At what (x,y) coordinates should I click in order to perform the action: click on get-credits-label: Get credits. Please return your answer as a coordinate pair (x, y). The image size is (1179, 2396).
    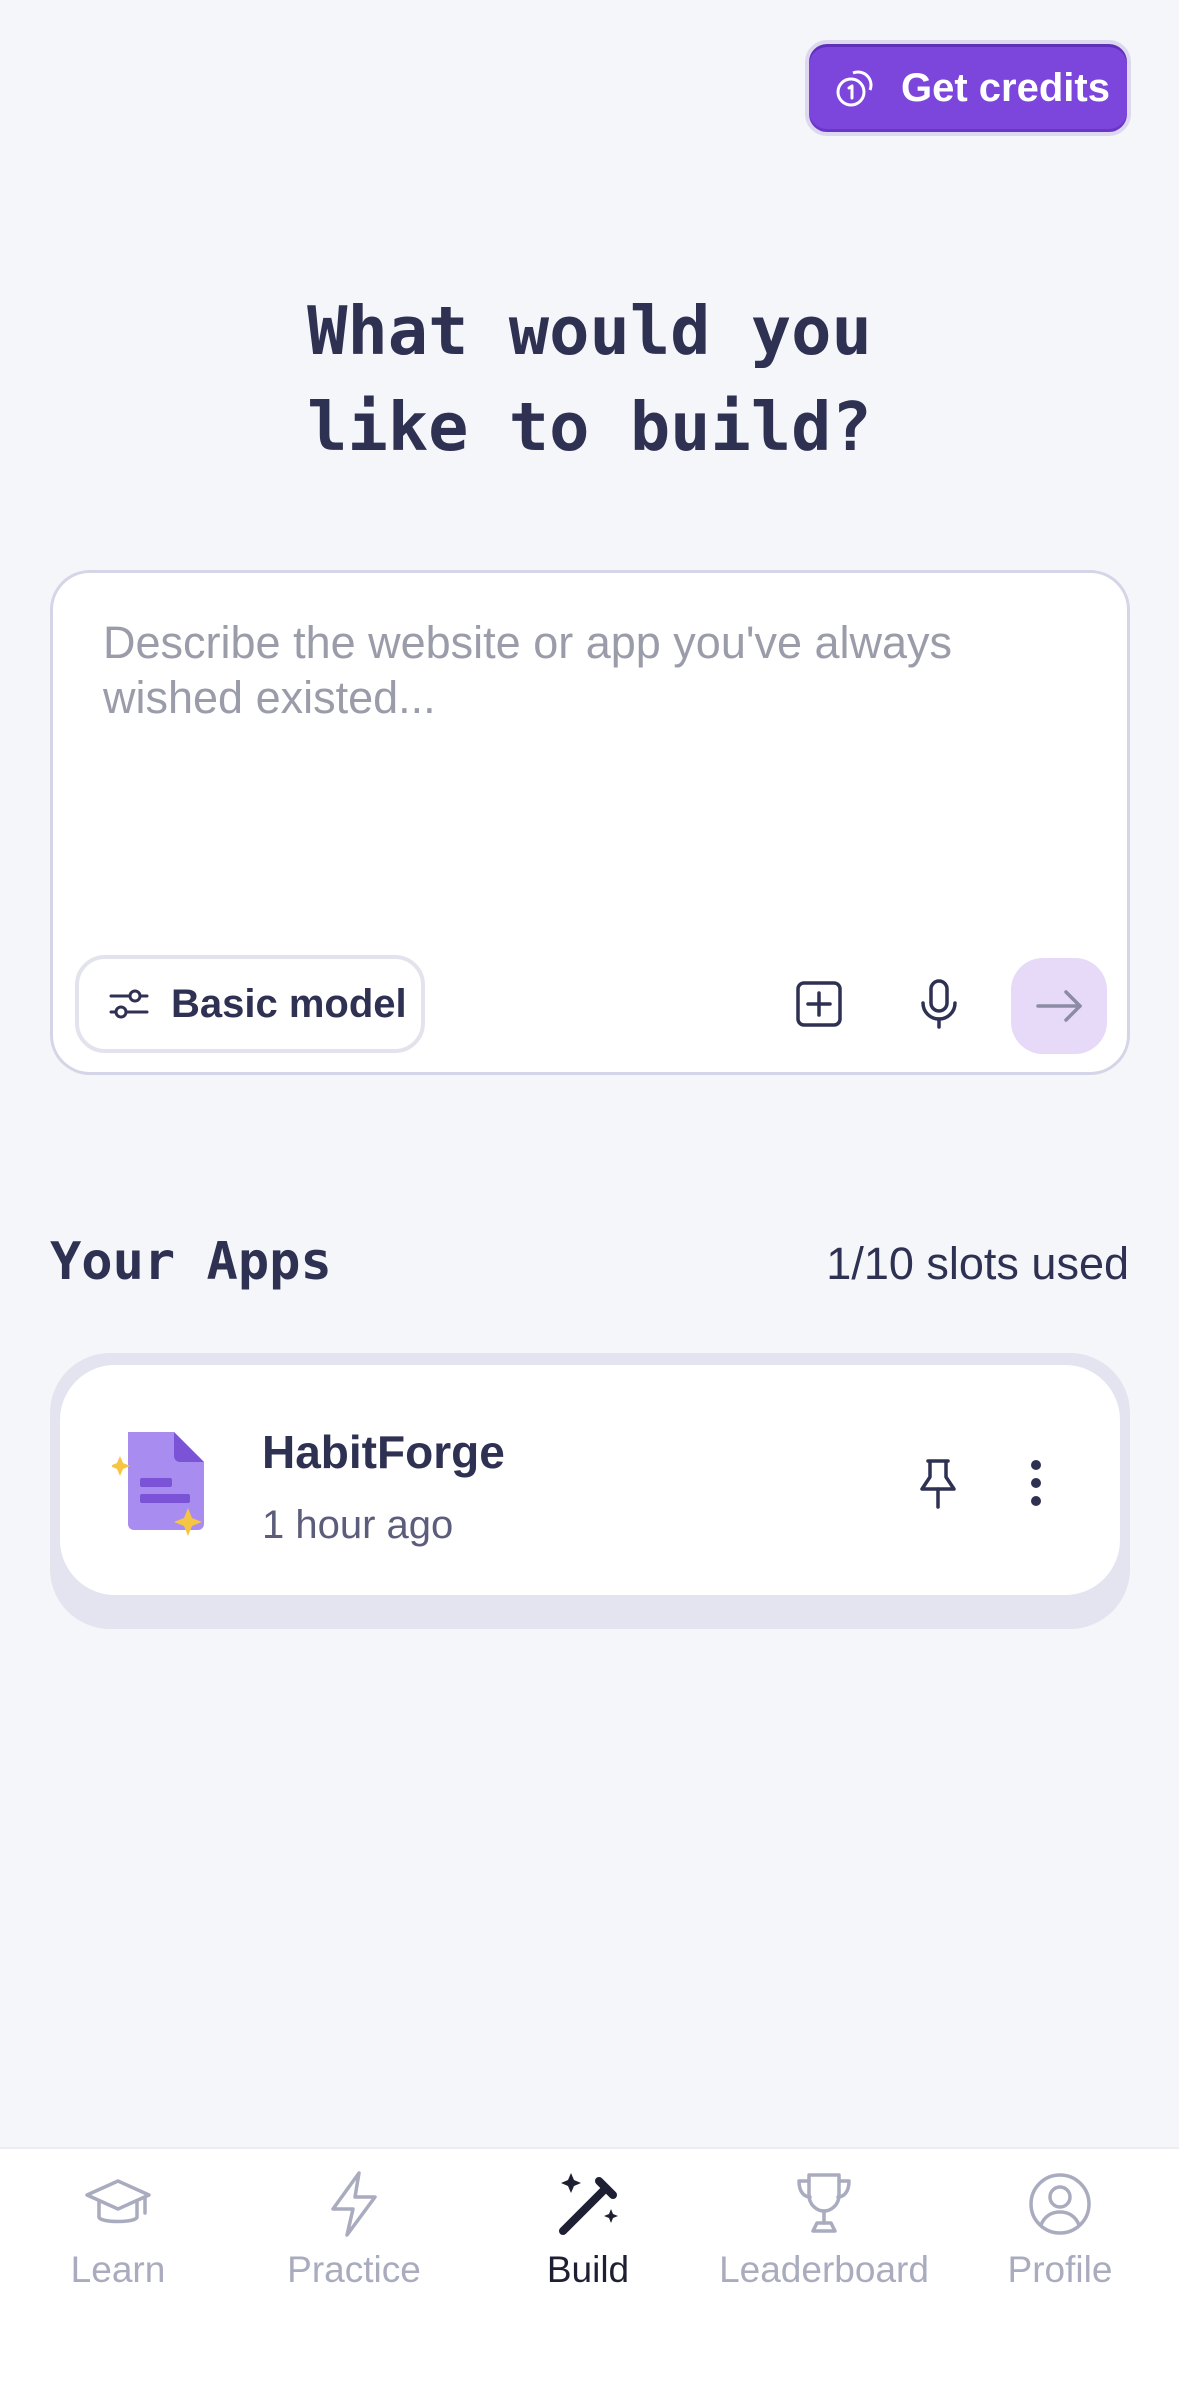
    Looking at the image, I should click on (1005, 87).